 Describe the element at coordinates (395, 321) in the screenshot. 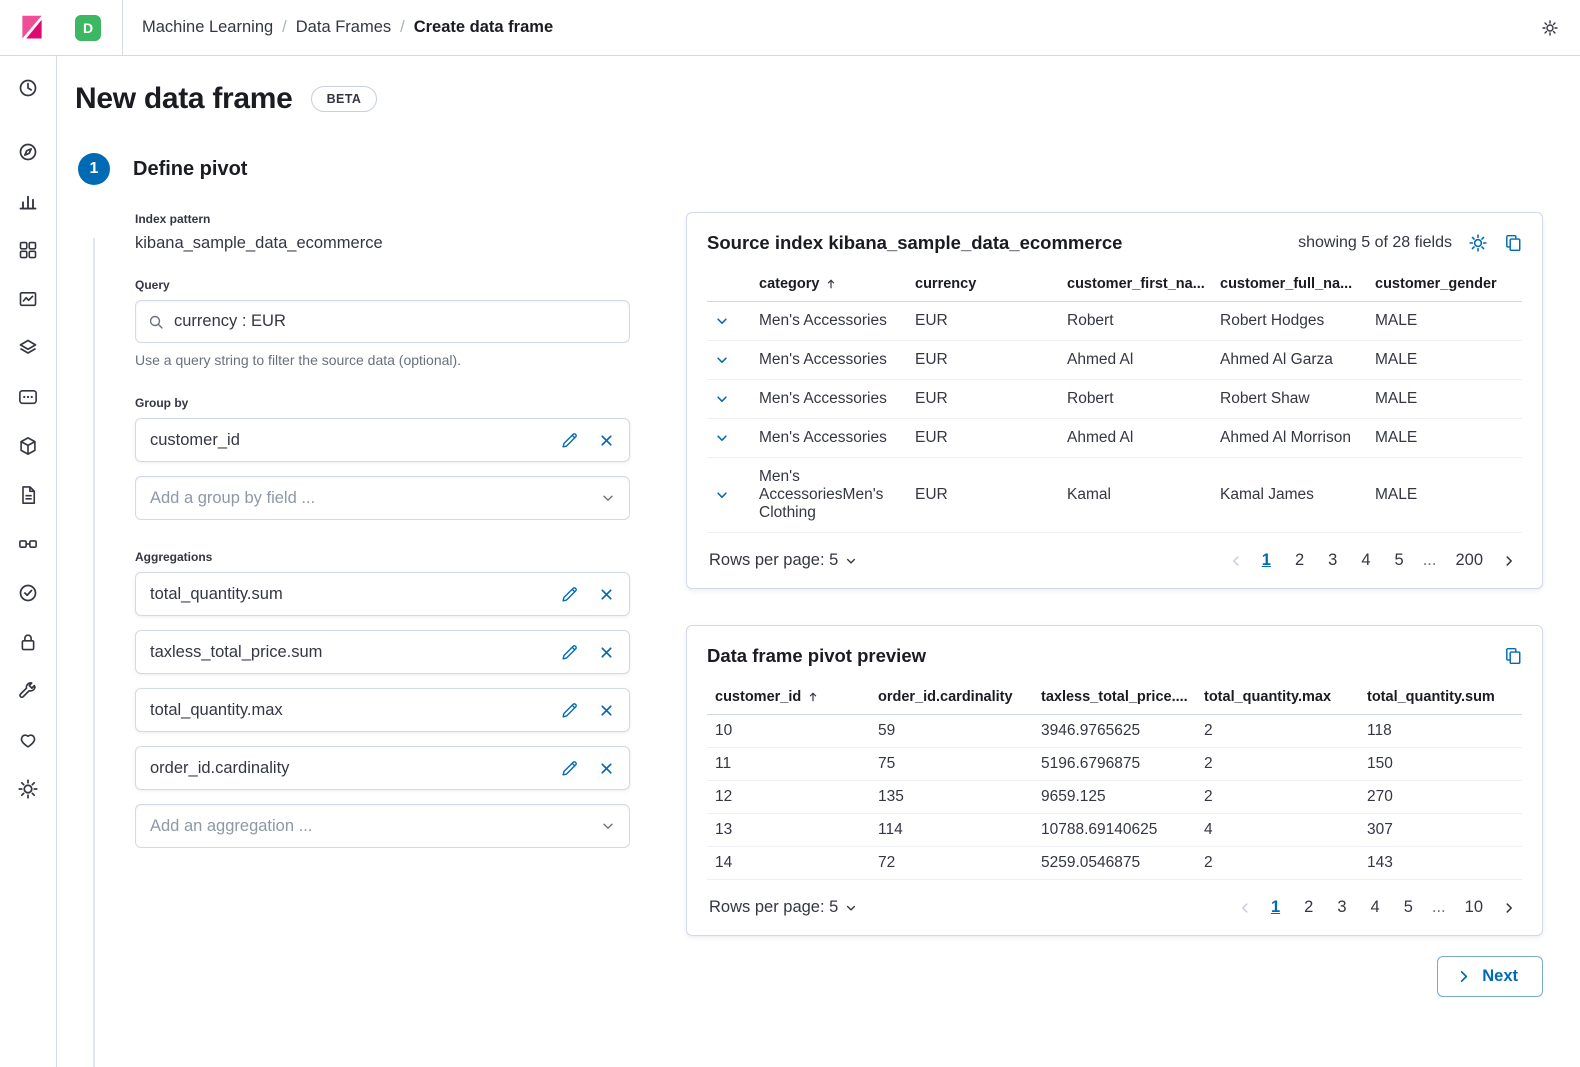

I see `search-input` at that location.